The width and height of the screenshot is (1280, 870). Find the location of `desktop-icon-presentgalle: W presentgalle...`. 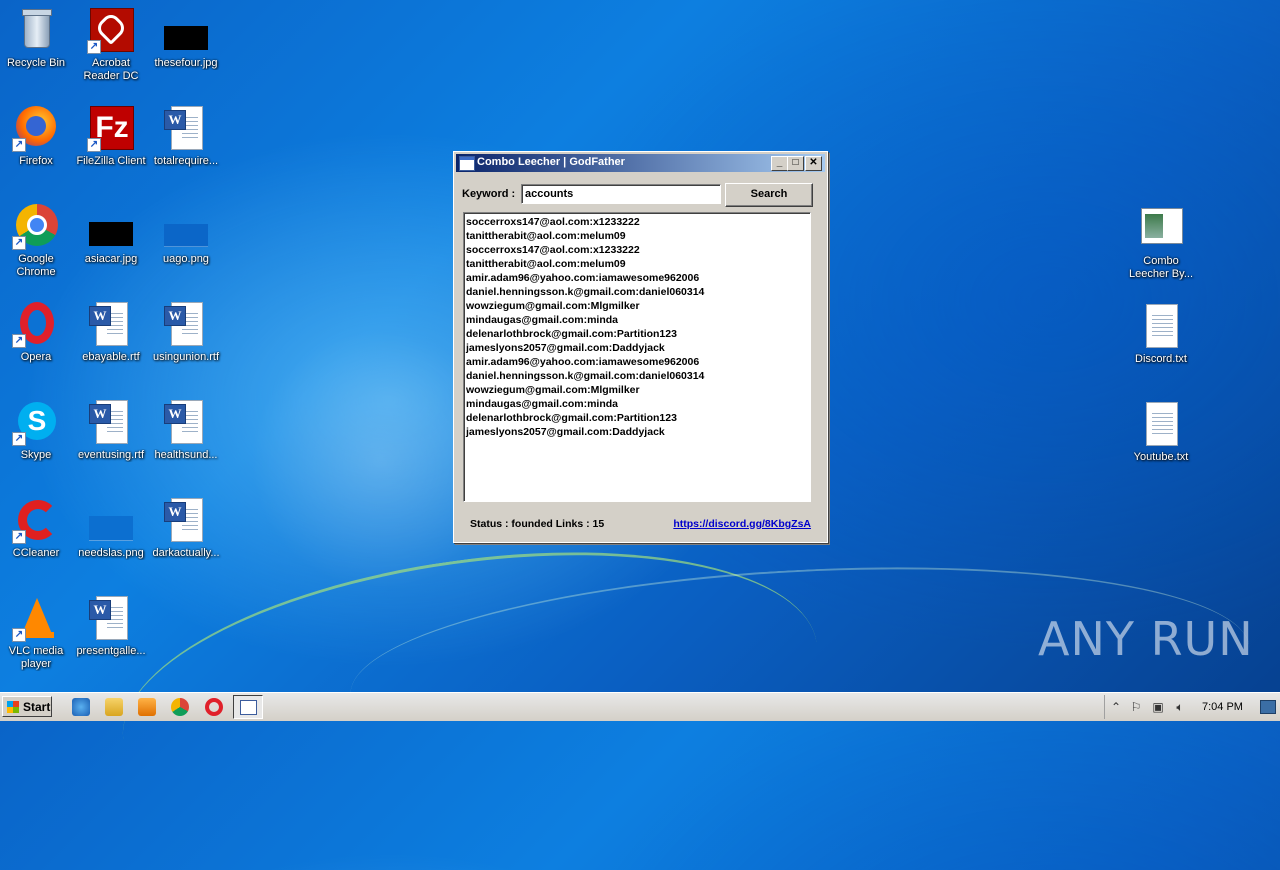

desktop-icon-presentgalle: W presentgalle... is located at coordinates (111, 626).